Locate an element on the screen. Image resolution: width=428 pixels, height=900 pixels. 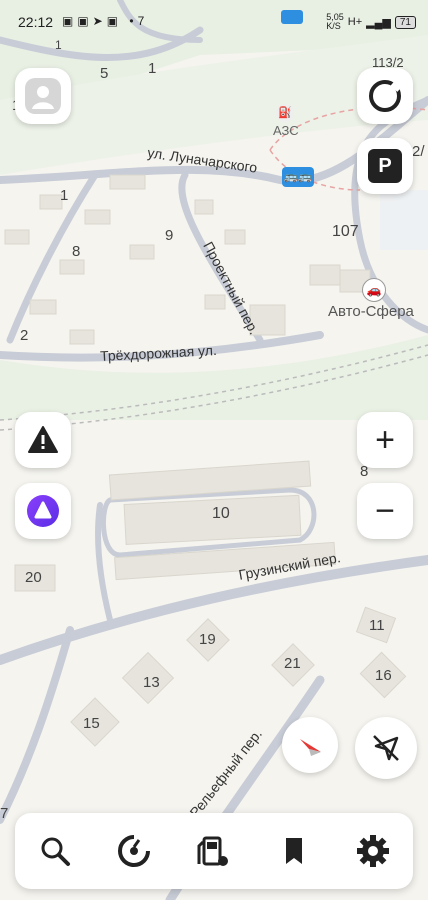
signal-bars-icon: ▂▄▆ is located at coordinates (378, 22).